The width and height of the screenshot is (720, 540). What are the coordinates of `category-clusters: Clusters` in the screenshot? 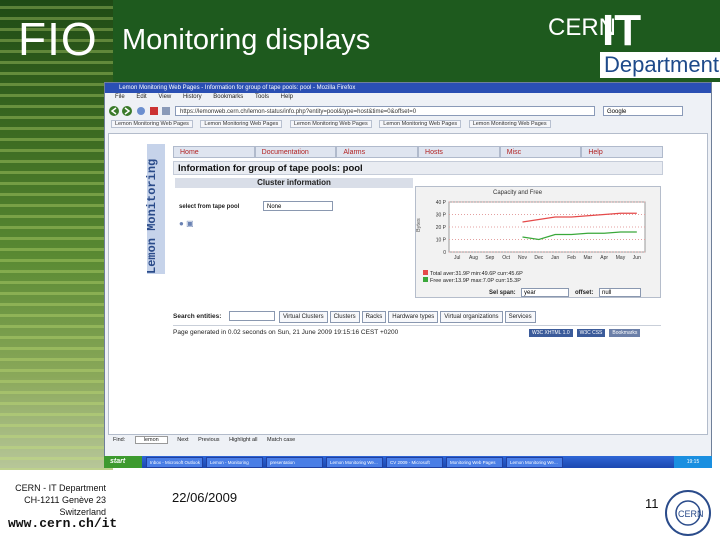 It's located at (344, 317).